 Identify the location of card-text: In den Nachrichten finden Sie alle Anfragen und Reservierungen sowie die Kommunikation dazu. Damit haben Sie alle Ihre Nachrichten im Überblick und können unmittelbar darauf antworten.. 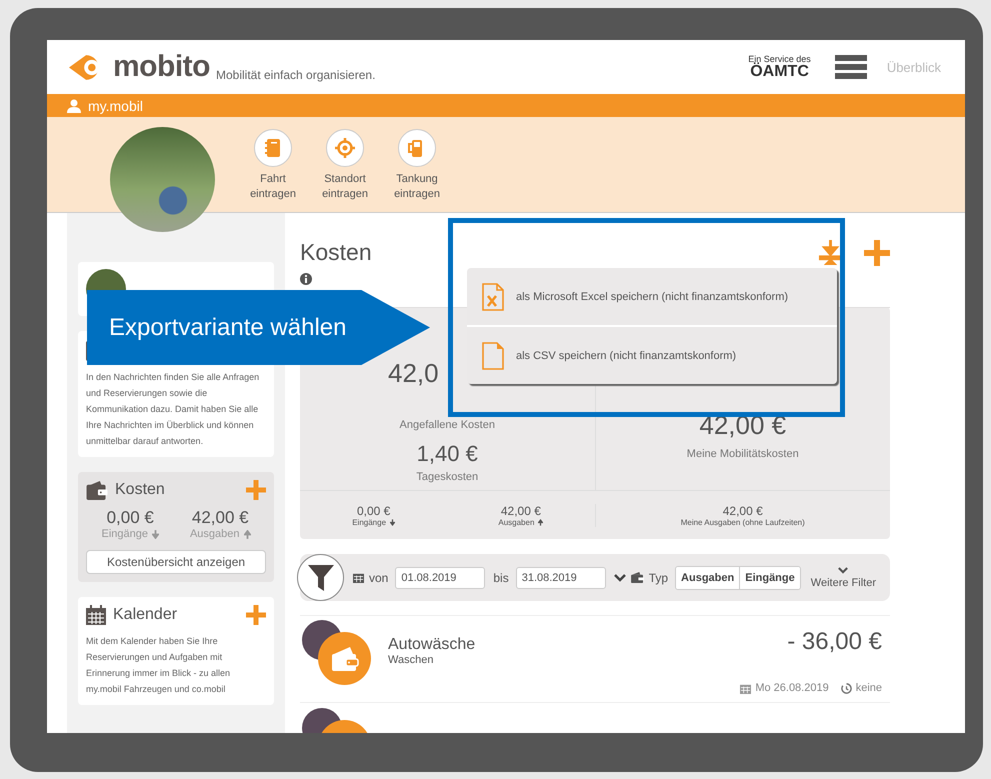
(173, 409).